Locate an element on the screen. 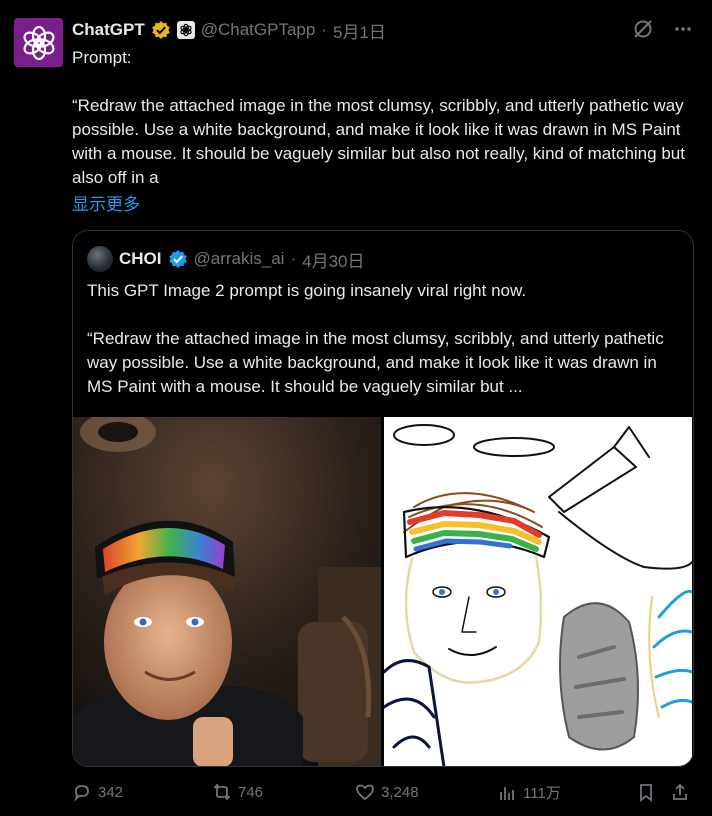 The height and width of the screenshot is (816, 712). post-header: ChatGPT @ChatGPTapp · 5月1日 is located at coordinates (229, 30).